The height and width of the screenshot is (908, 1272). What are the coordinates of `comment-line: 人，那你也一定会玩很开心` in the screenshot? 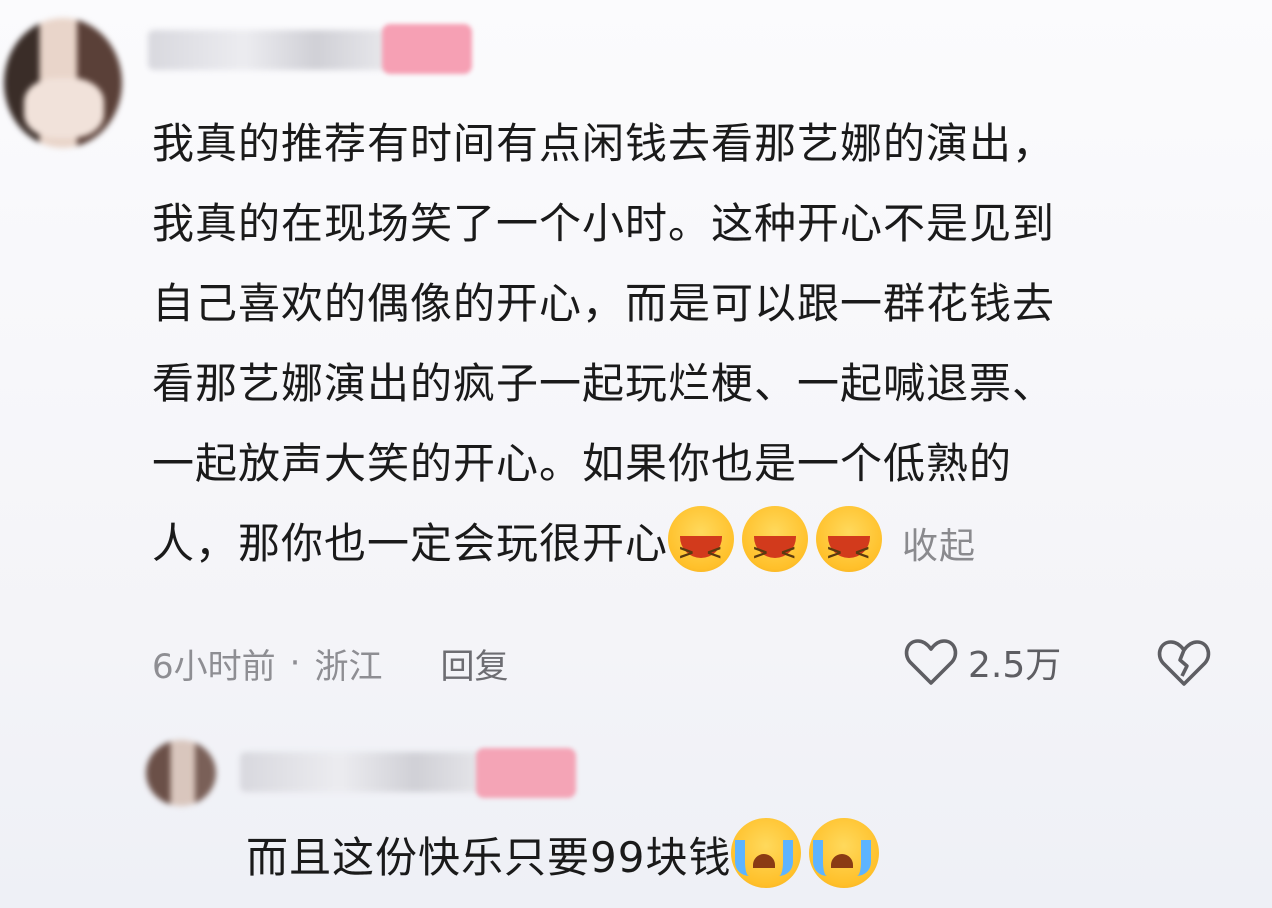 It's located at (410, 543).